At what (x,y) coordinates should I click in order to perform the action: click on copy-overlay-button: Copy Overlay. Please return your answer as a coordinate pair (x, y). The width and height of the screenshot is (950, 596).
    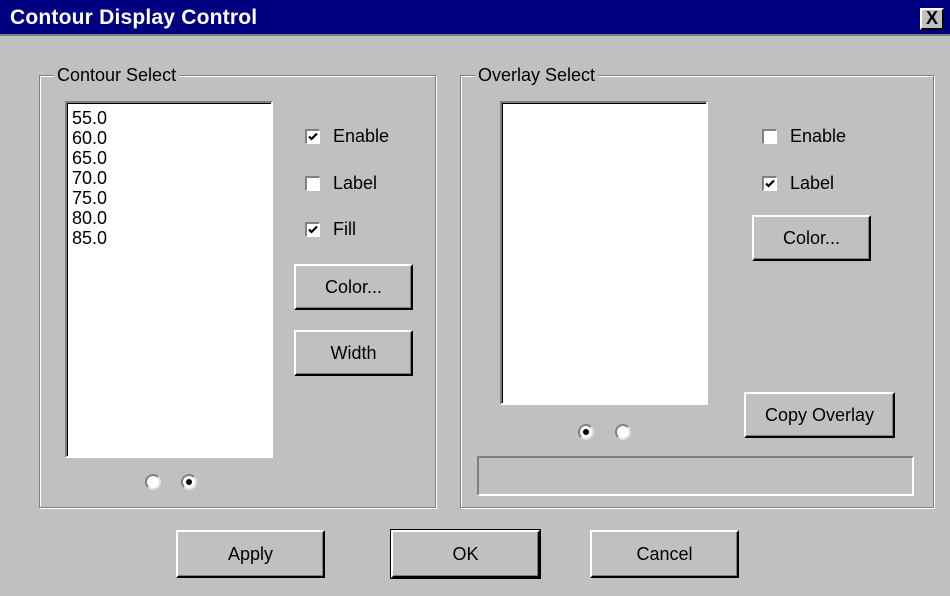
    Looking at the image, I should click on (819, 415).